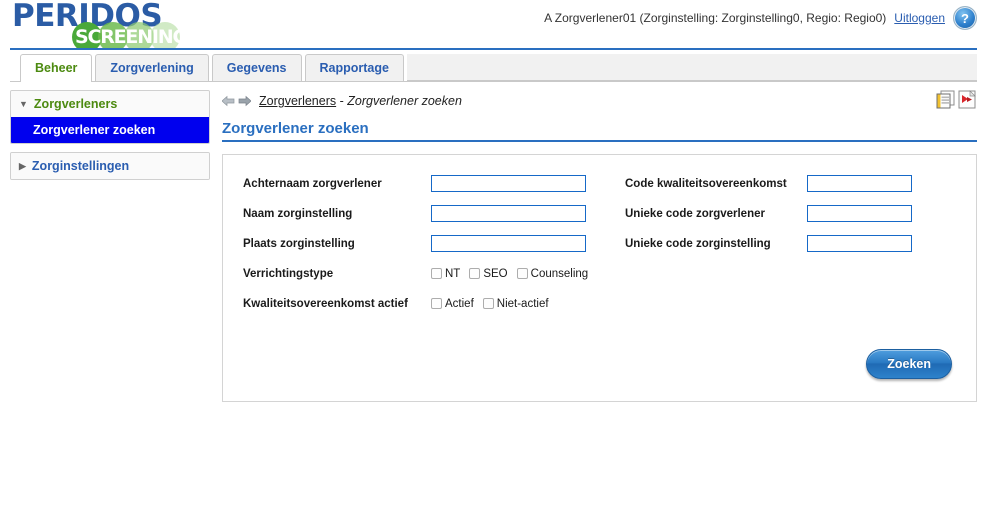 This screenshot has height=507, width=987. Describe the element at coordinates (245, 101) in the screenshot. I see `forward-arrow-icon` at that location.